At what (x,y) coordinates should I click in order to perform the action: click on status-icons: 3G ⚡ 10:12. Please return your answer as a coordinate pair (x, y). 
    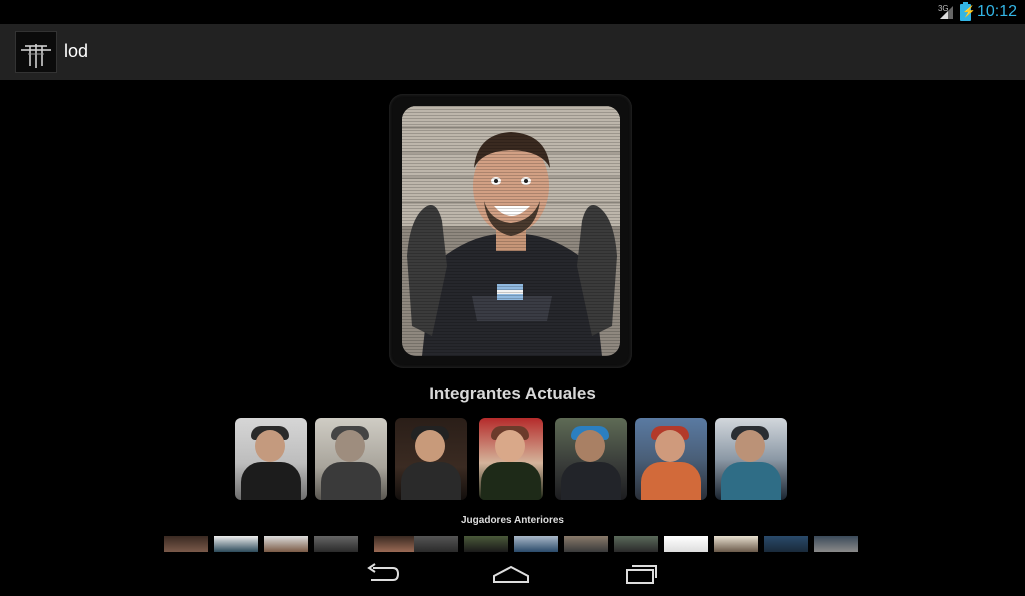
    Looking at the image, I should click on (977, 11).